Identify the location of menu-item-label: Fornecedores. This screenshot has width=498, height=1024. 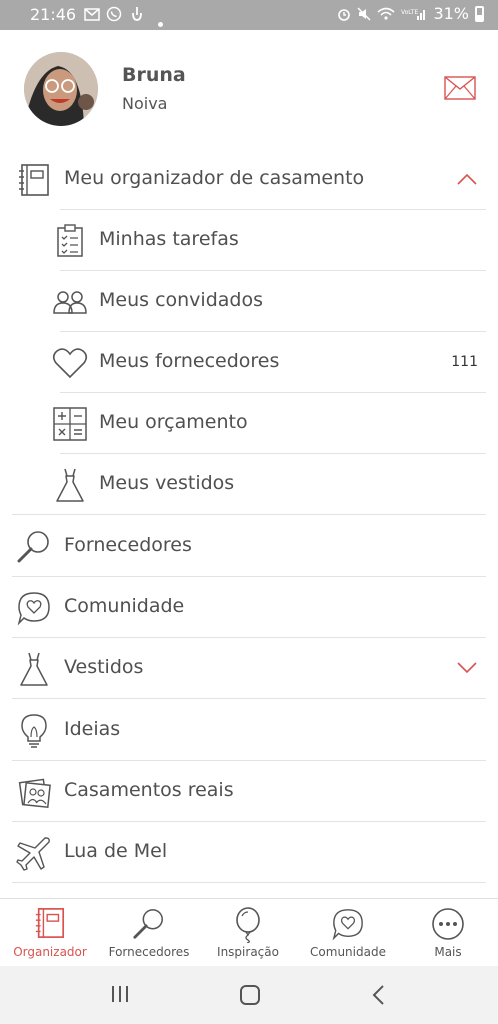
(128, 545).